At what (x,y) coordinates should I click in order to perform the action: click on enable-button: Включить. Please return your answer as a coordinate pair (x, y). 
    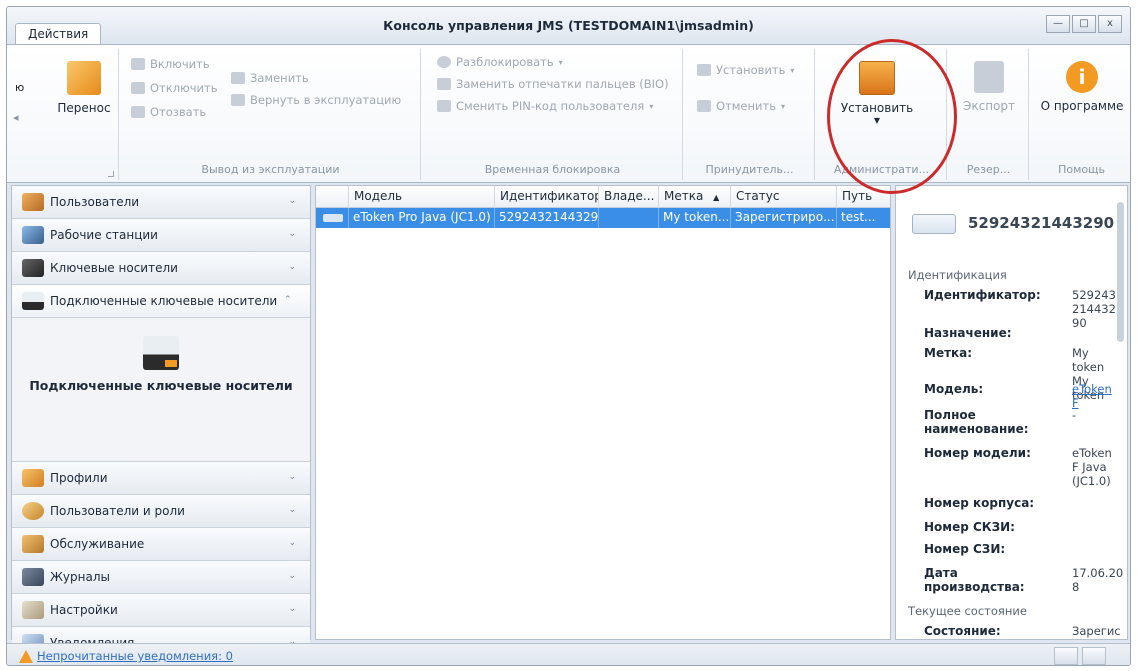
    Looking at the image, I should click on (170, 64).